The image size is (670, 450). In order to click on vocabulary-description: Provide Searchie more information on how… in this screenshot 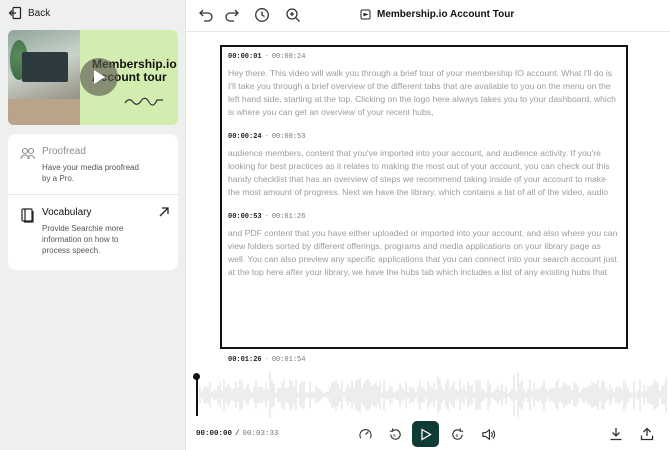, I will do `click(83, 239)`.